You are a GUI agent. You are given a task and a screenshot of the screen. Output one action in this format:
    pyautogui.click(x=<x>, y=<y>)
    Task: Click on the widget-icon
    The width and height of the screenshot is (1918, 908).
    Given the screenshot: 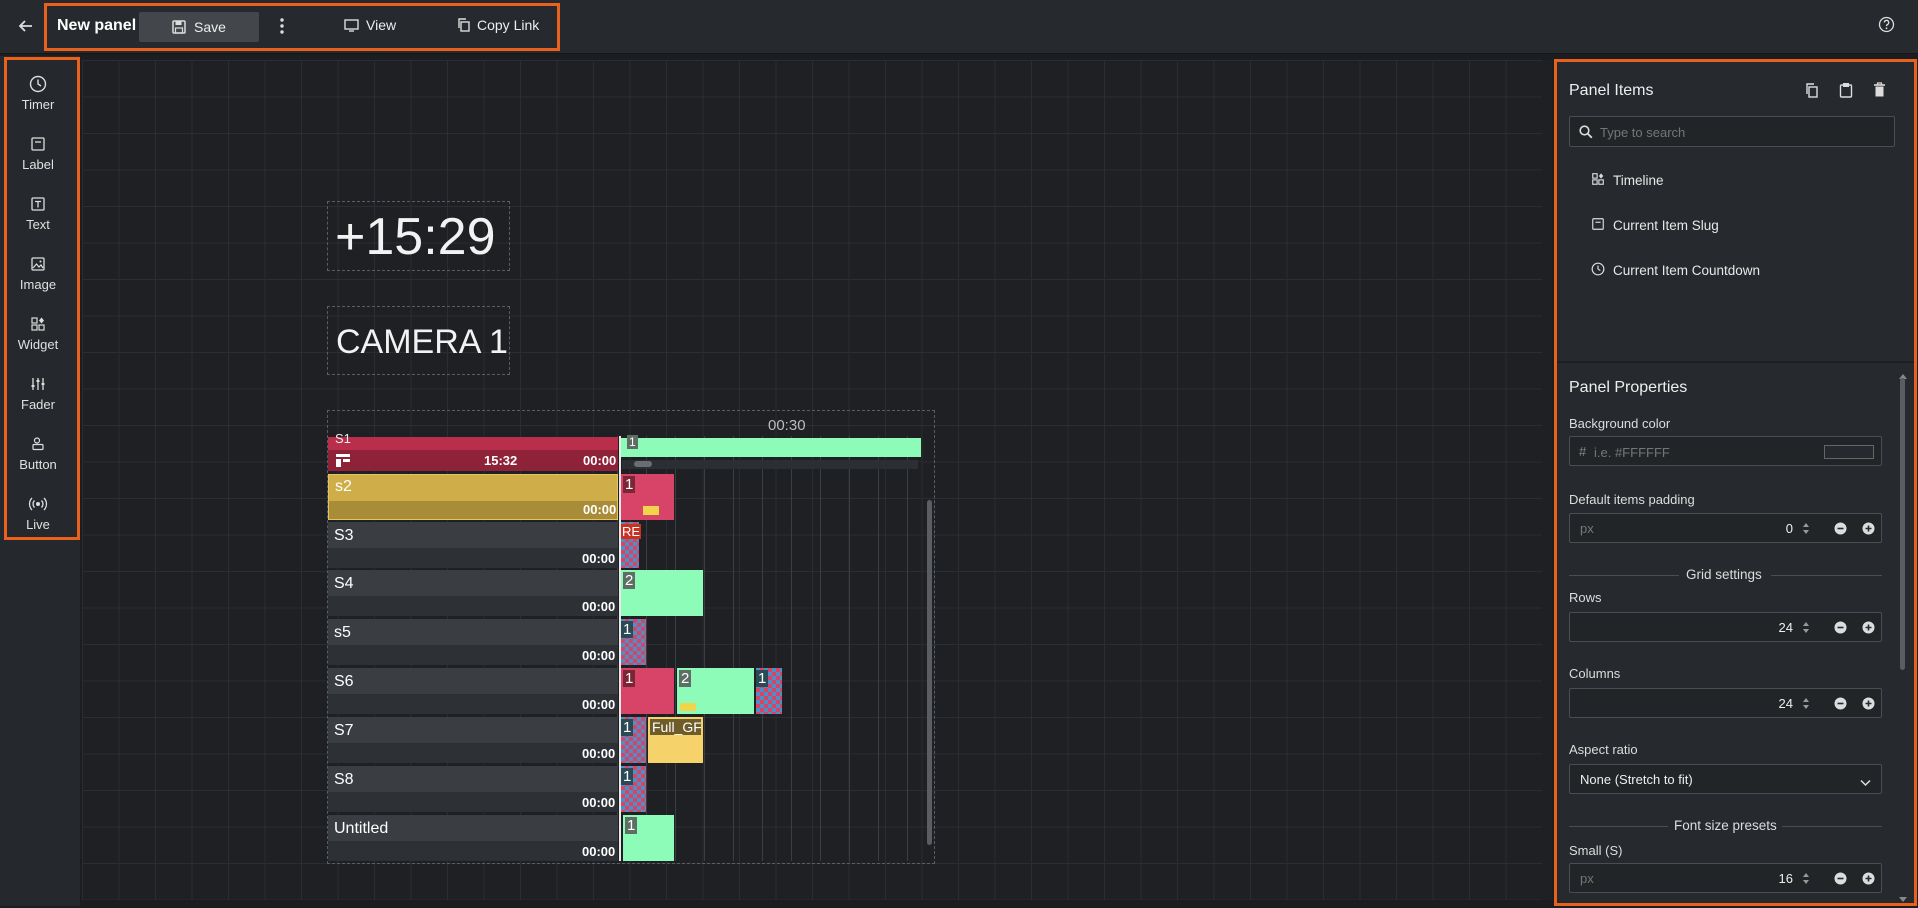 What is the action you would take?
    pyautogui.click(x=1598, y=180)
    